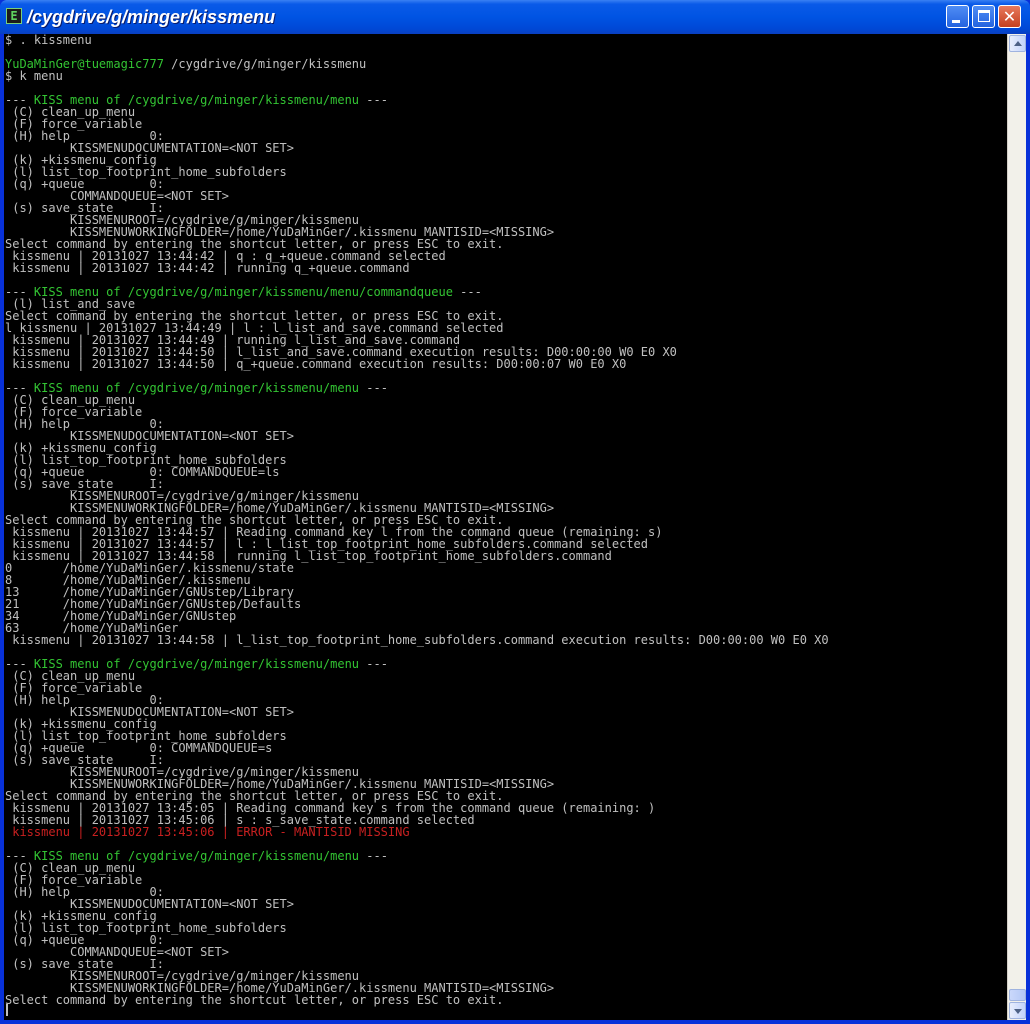 This screenshot has width=1030, height=1024. Describe the element at coordinates (34, 76) in the screenshot. I see `console-text: $ k menu` at that location.